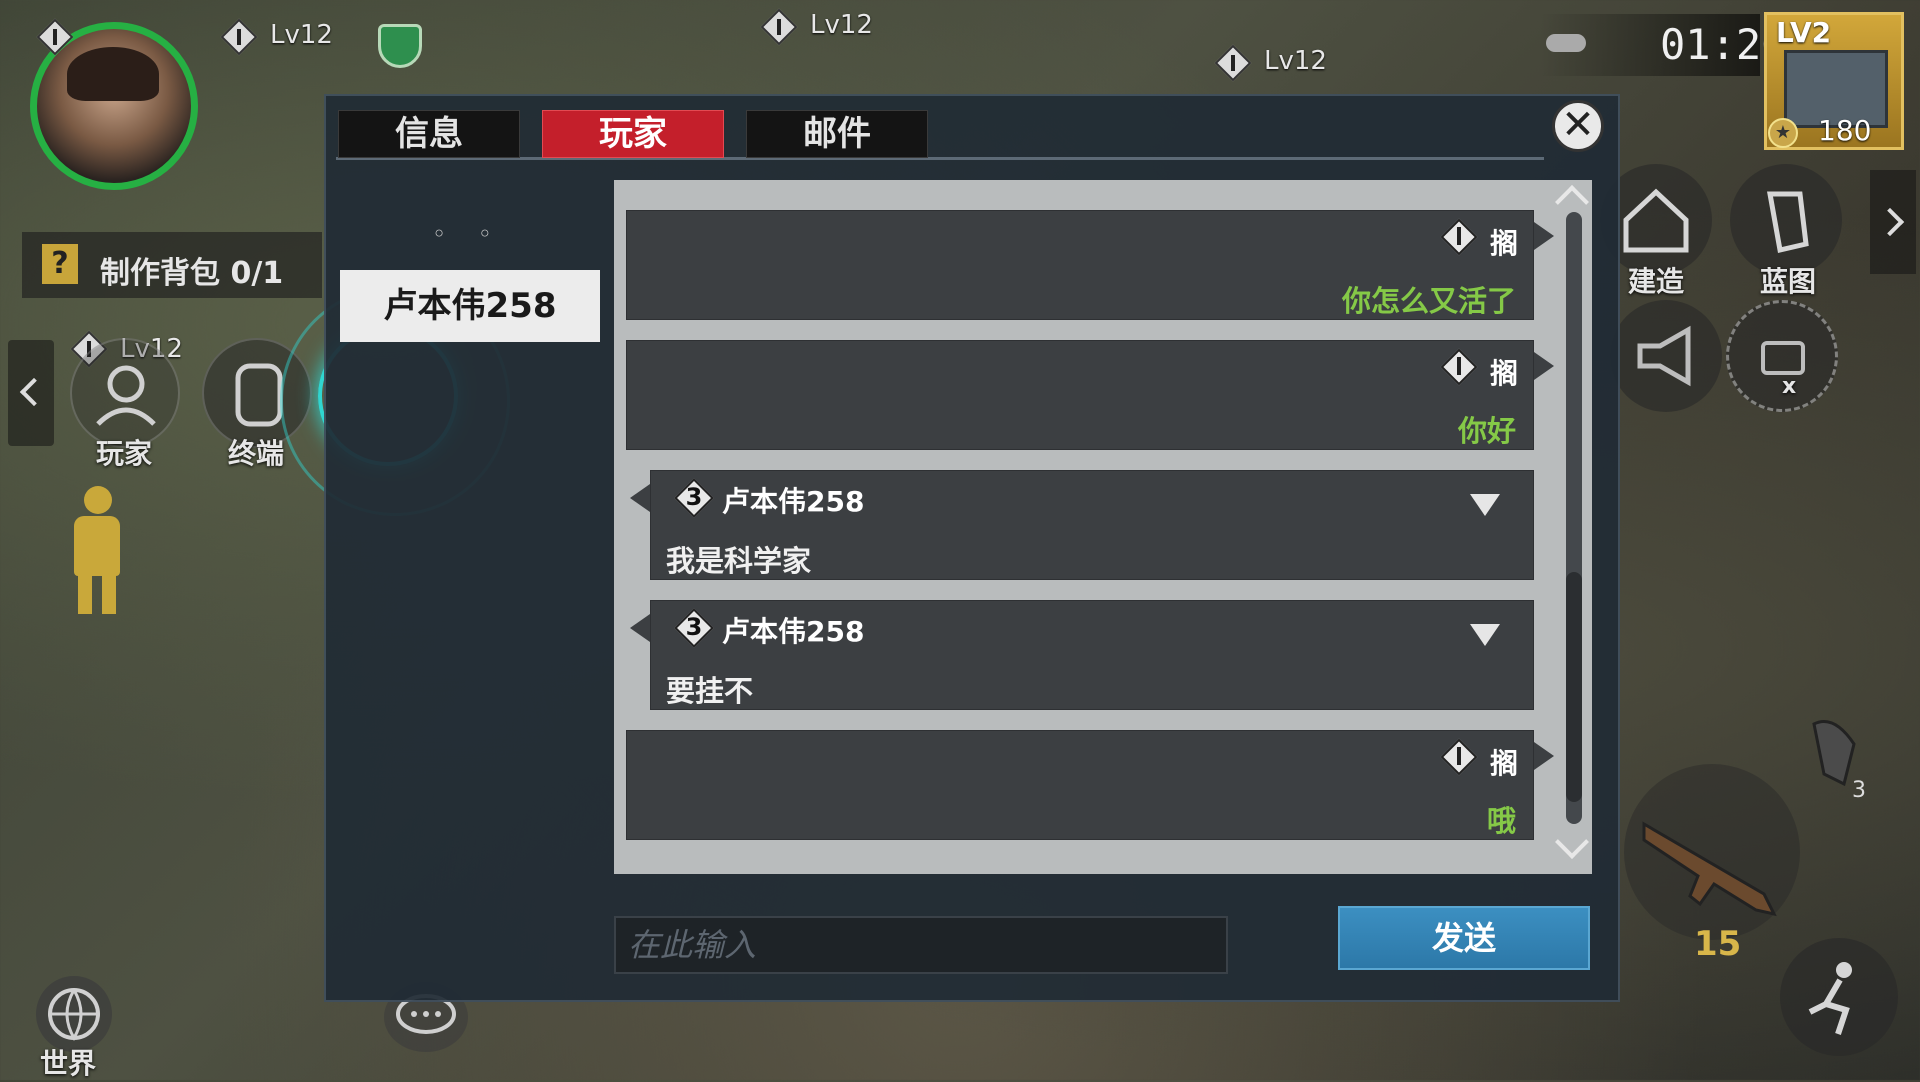 This screenshot has height=1082, width=1920. I want to click on chest-level: LV2, so click(1804, 32).